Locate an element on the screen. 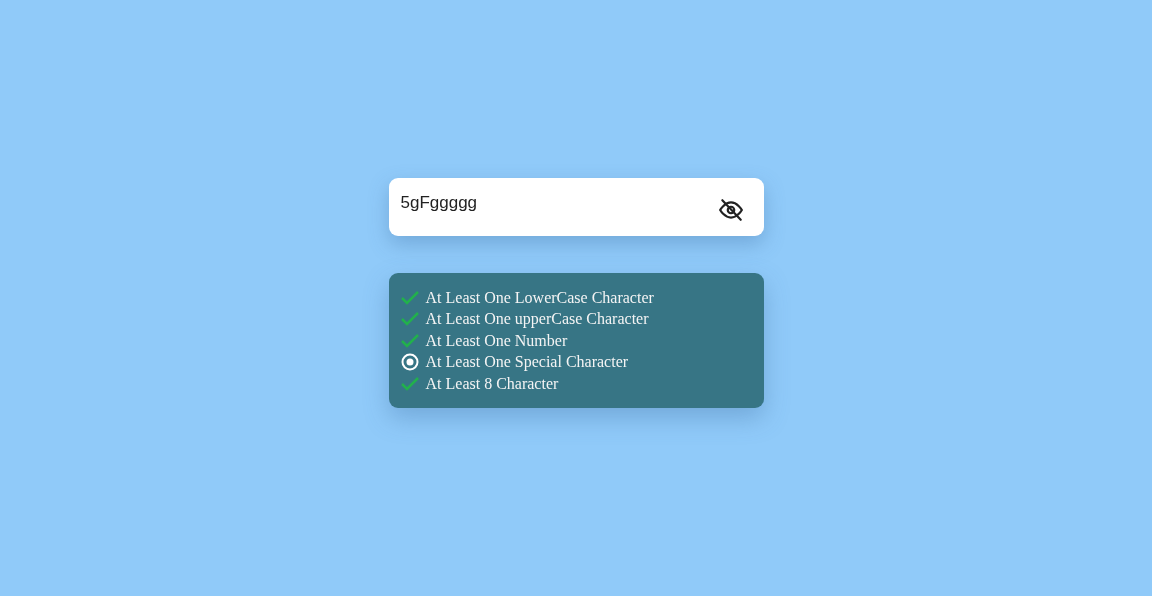 Image resolution: width=1152 pixels, height=596 pixels. password-field: 5gFggggg is located at coordinates (576, 207).